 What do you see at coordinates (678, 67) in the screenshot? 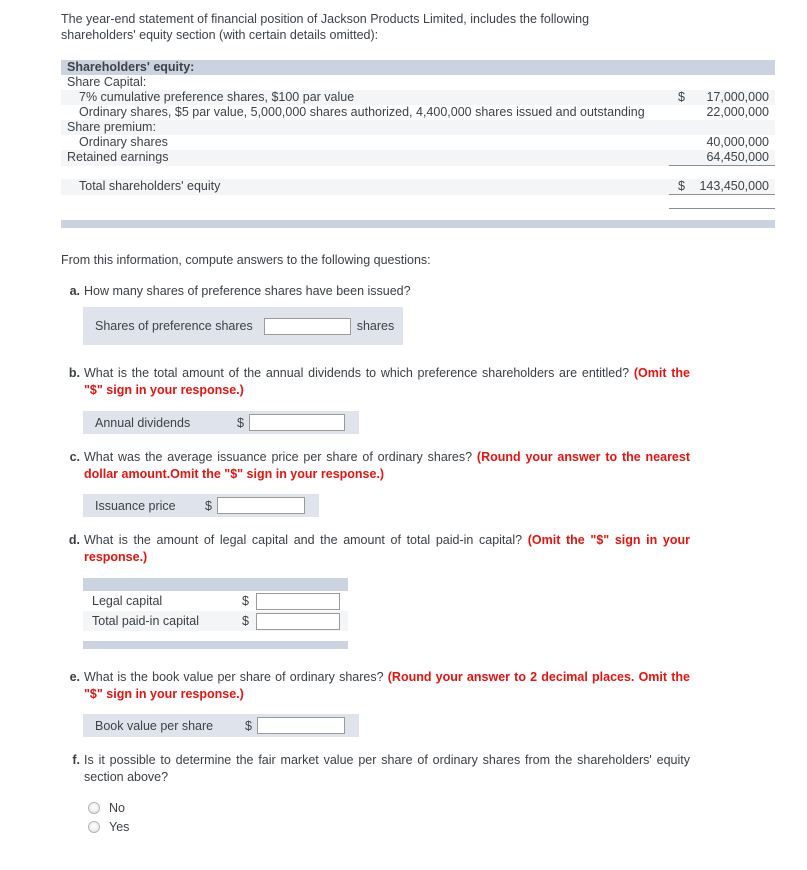
I see `equity-header-currency` at bounding box center [678, 67].